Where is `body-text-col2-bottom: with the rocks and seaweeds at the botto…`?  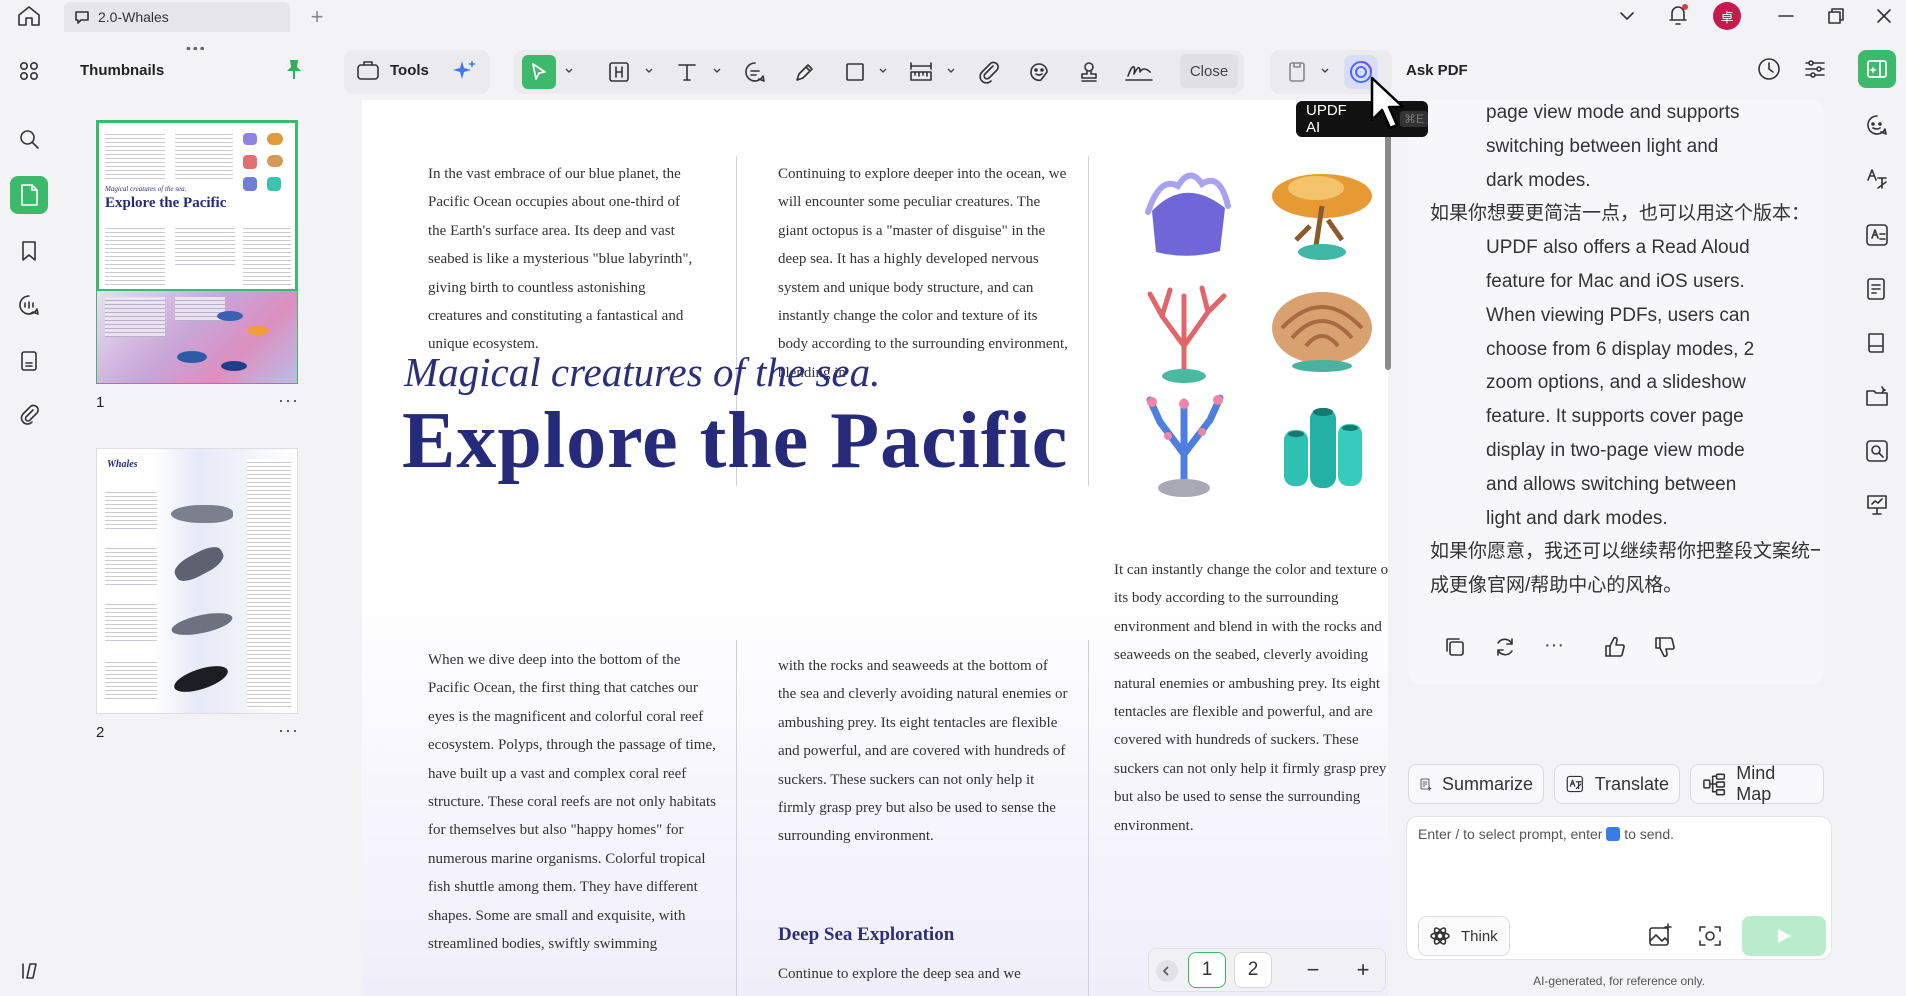
body-text-col2-bottom: with the rocks and seaweeds at the botto… is located at coordinates (923, 751).